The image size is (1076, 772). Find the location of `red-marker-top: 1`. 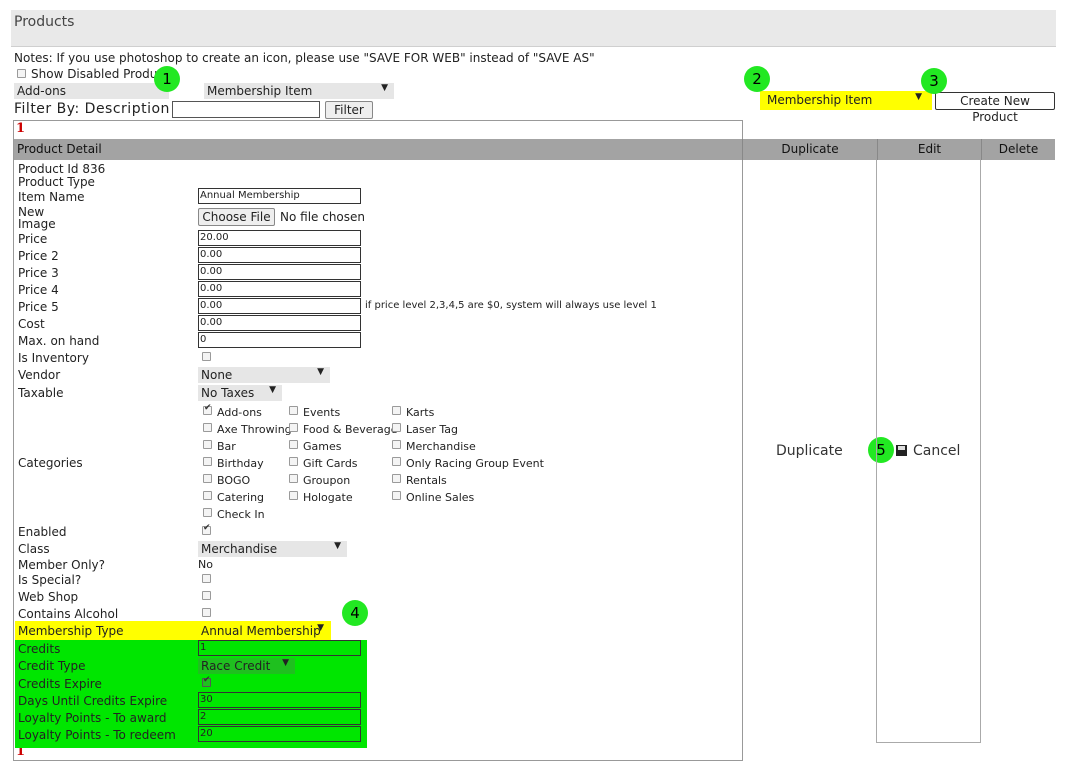

red-marker-top: 1 is located at coordinates (21, 128).